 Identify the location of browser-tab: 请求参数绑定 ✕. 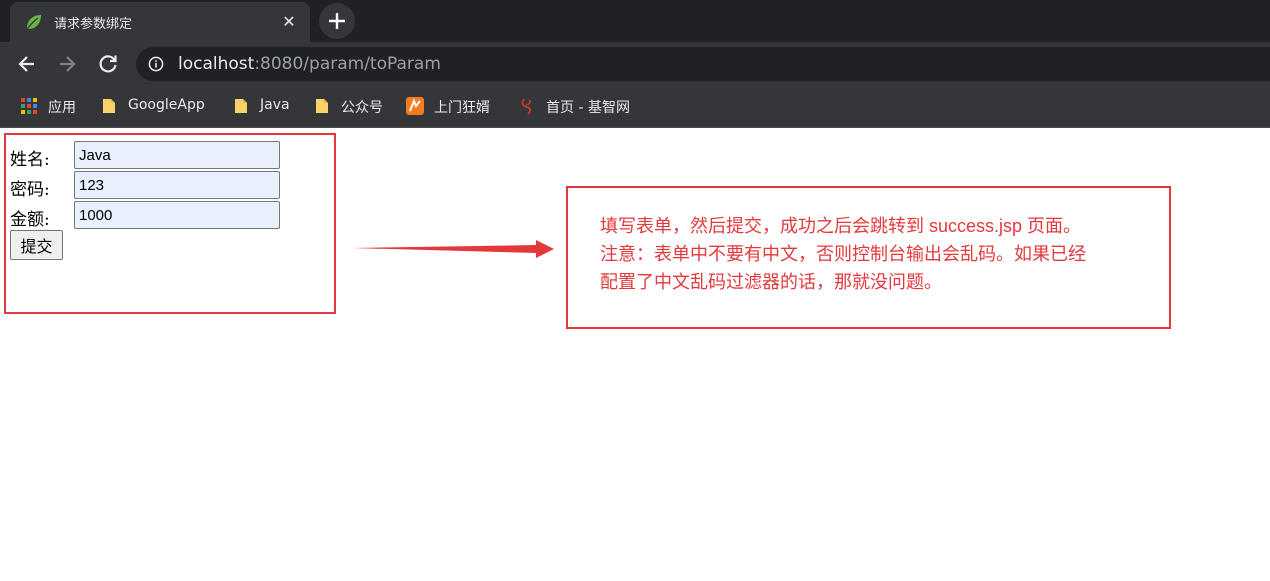
(160, 22).